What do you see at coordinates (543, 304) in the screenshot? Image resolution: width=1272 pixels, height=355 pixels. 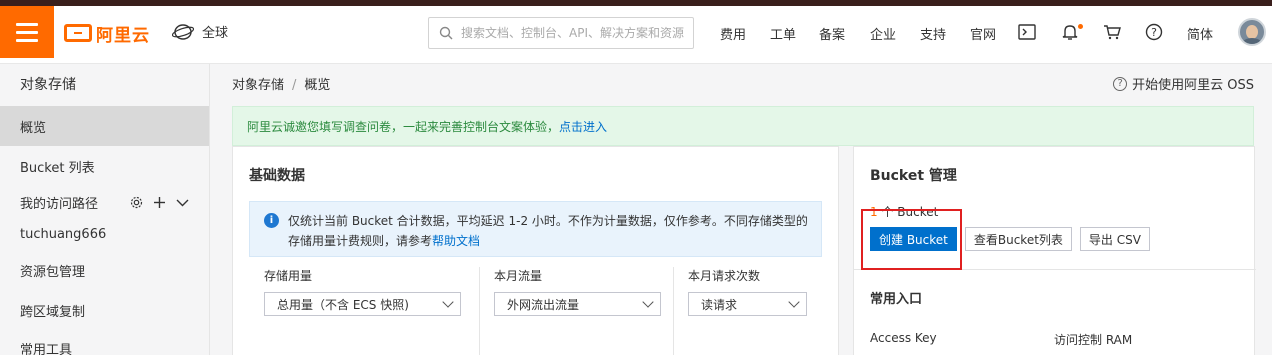 I see `monthly-traffic-value: 外网流出流量` at bounding box center [543, 304].